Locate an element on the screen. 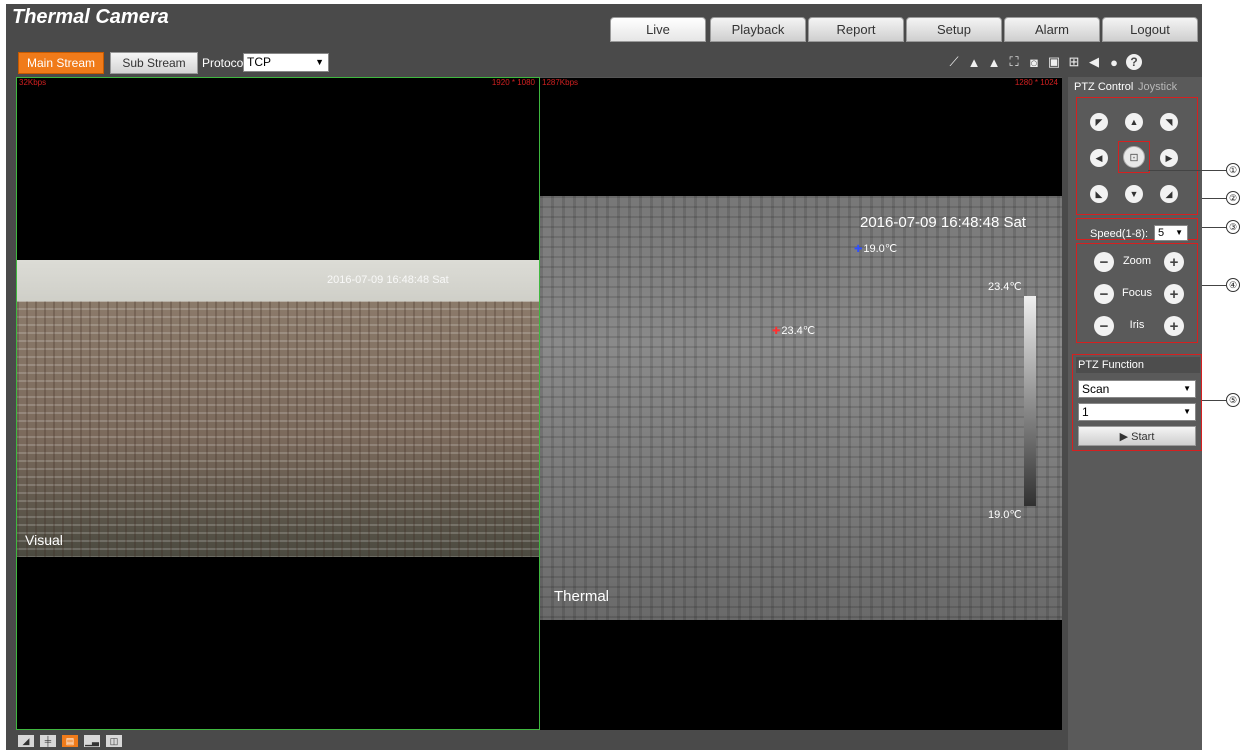  up-left-arrow-icon: ◤ is located at coordinates (1099, 122).